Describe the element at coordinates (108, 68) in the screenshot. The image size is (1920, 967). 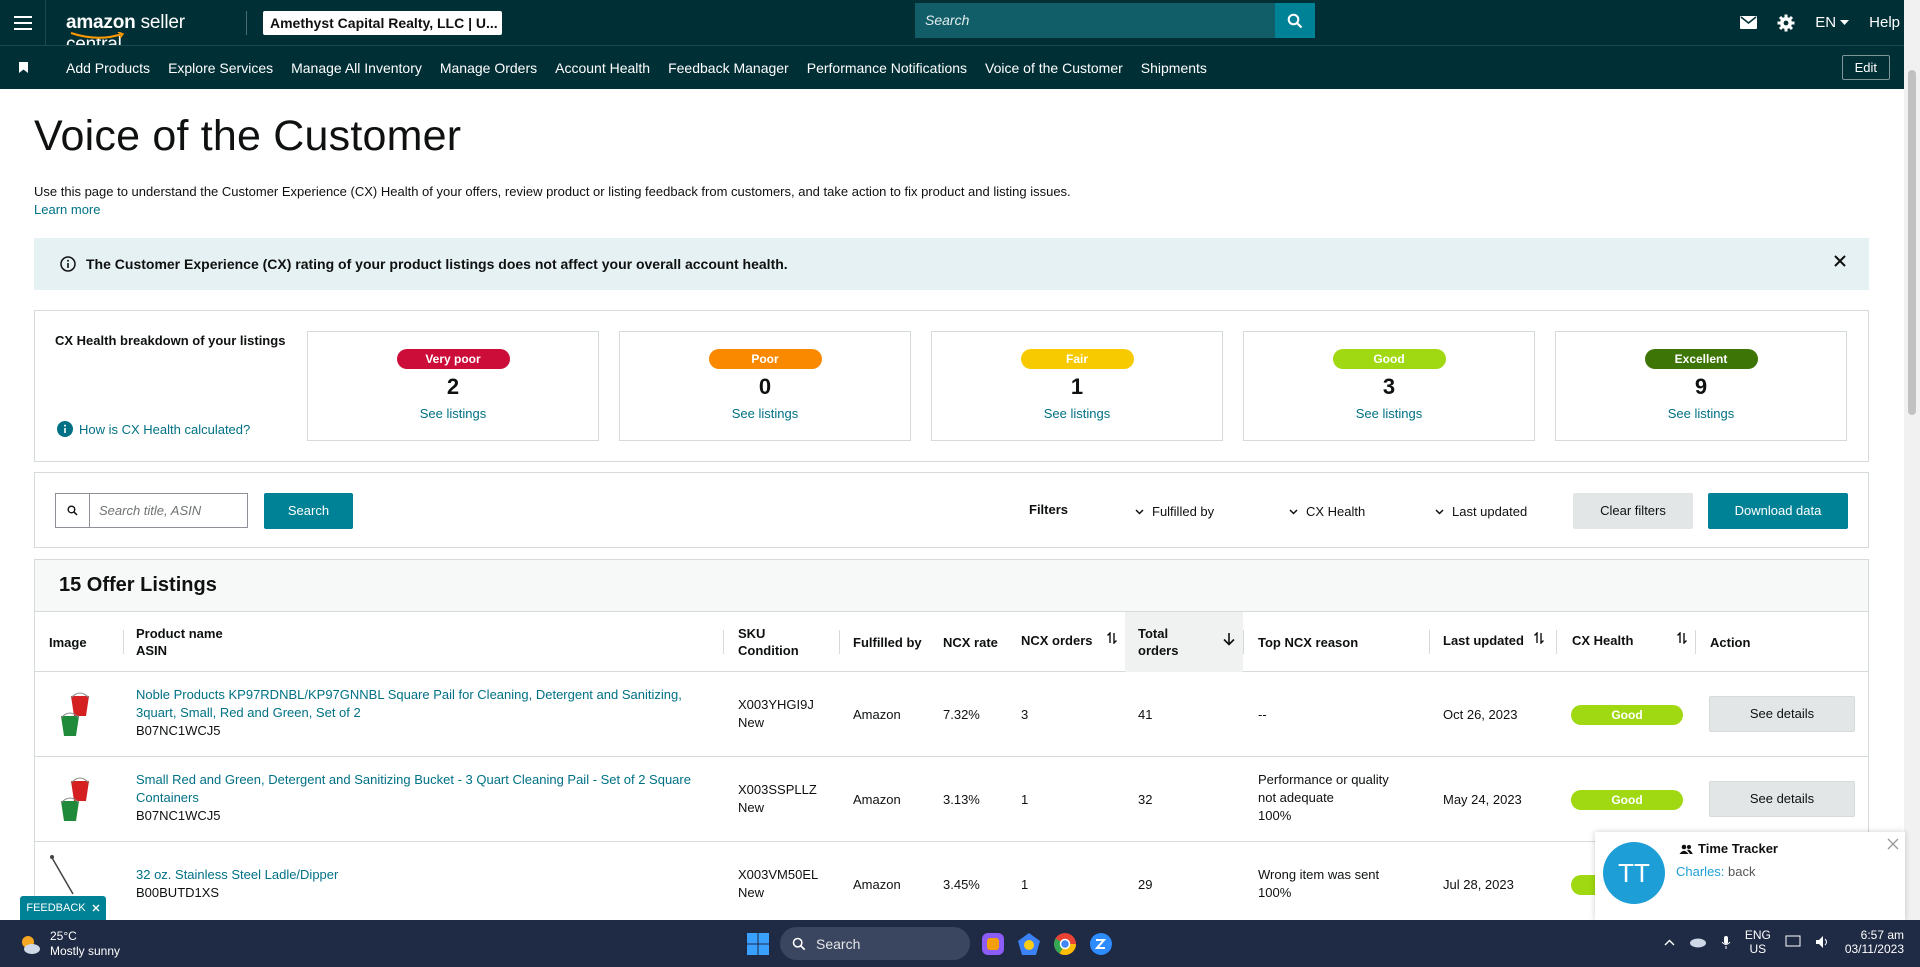
I see `nav-add-products: Add Products` at that location.